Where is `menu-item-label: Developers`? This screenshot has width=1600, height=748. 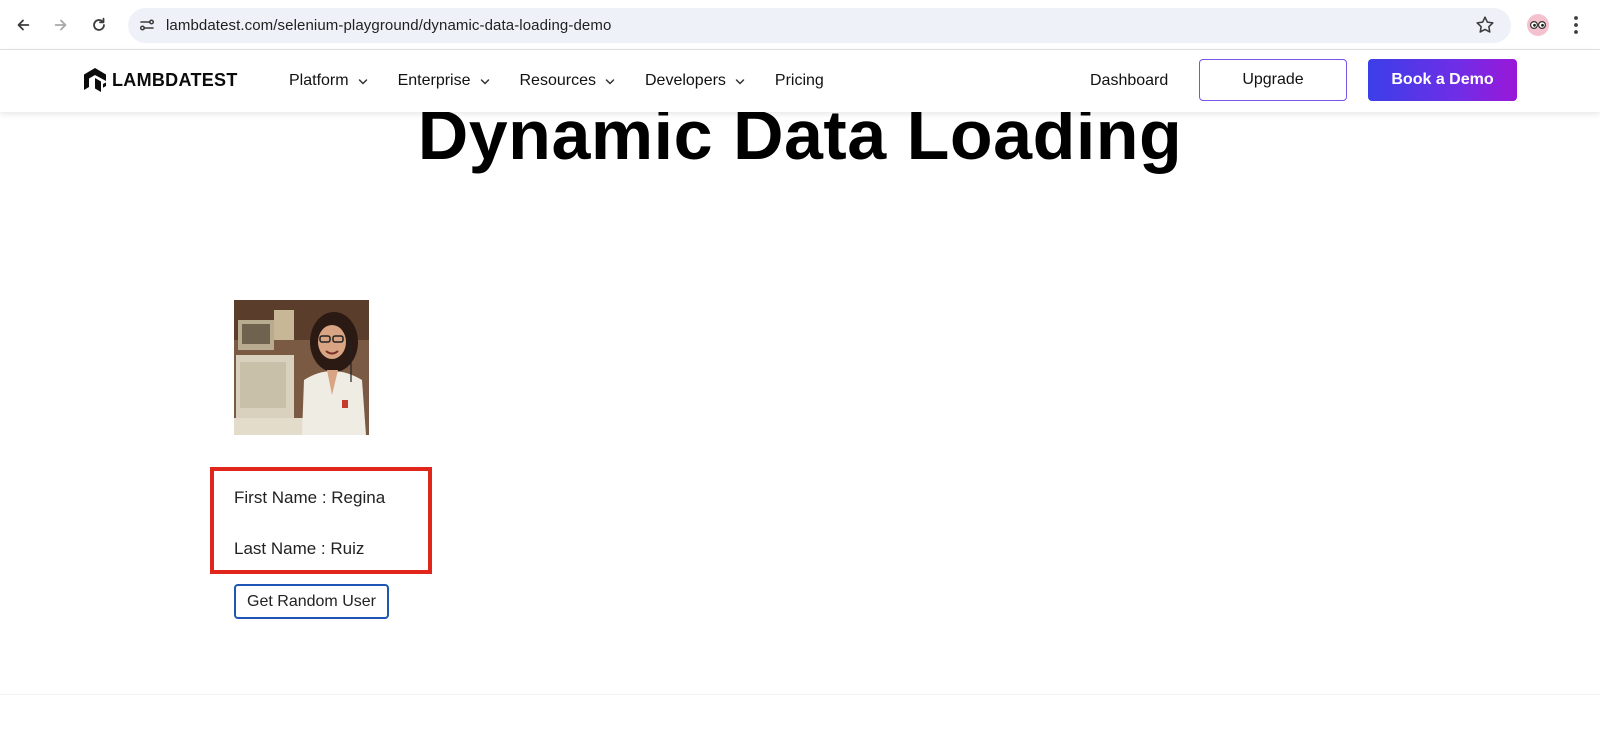
menu-item-label: Developers is located at coordinates (685, 80).